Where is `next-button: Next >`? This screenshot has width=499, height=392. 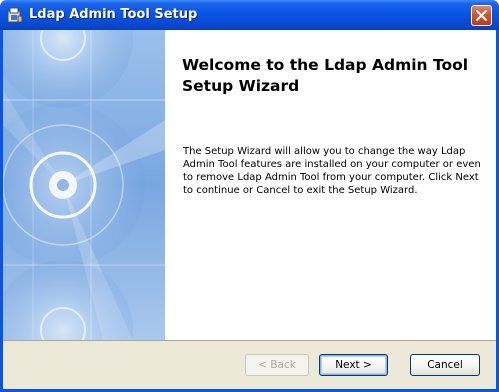
next-button: Next > is located at coordinates (353, 365).